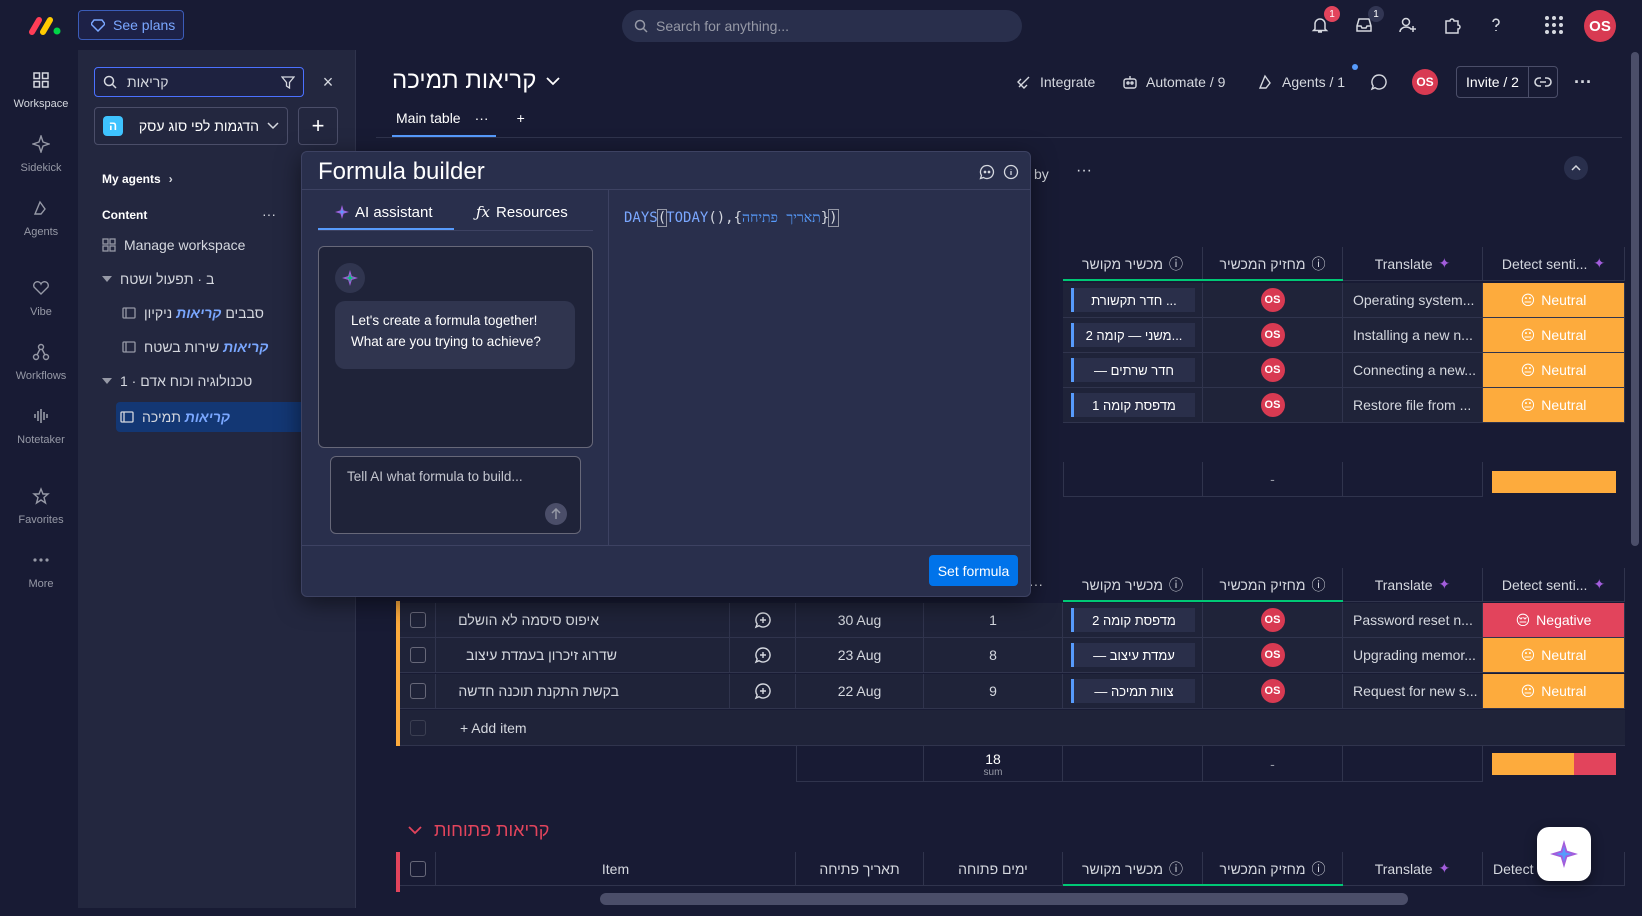  What do you see at coordinates (491, 830) in the screenshot?
I see `group3-title: קריאות פתוחות` at bounding box center [491, 830].